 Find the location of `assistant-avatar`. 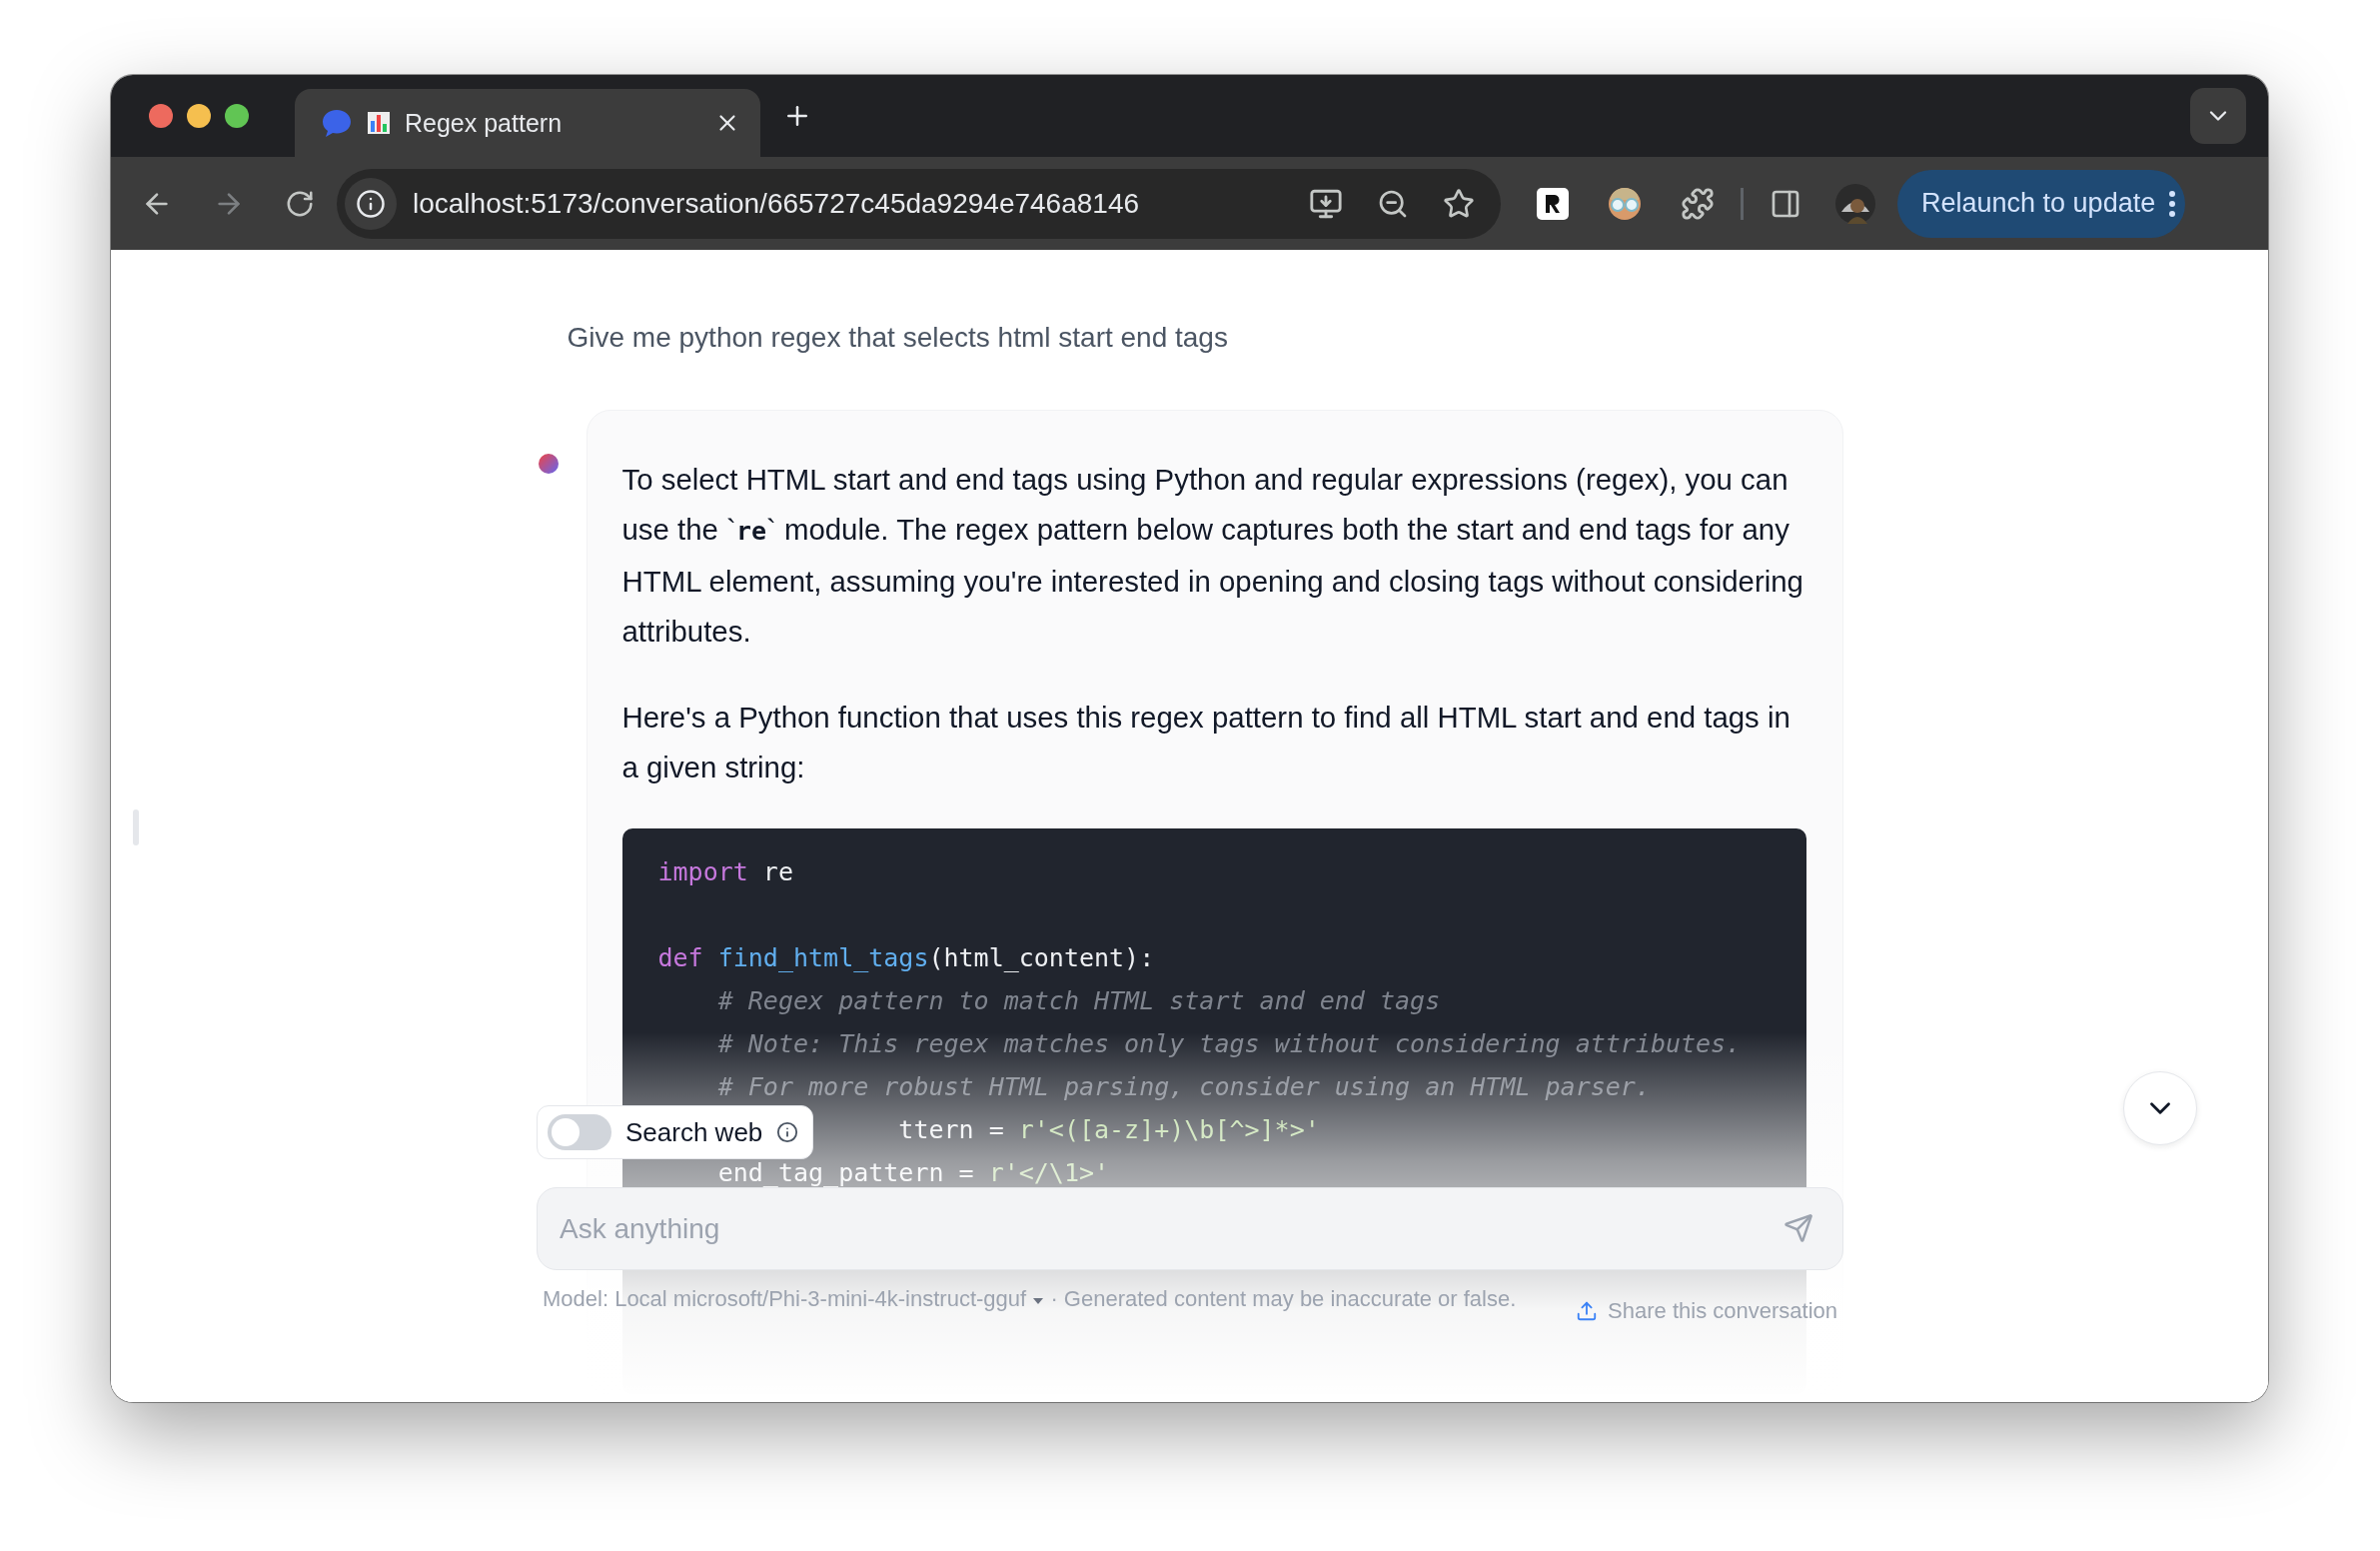

assistant-avatar is located at coordinates (548, 464).